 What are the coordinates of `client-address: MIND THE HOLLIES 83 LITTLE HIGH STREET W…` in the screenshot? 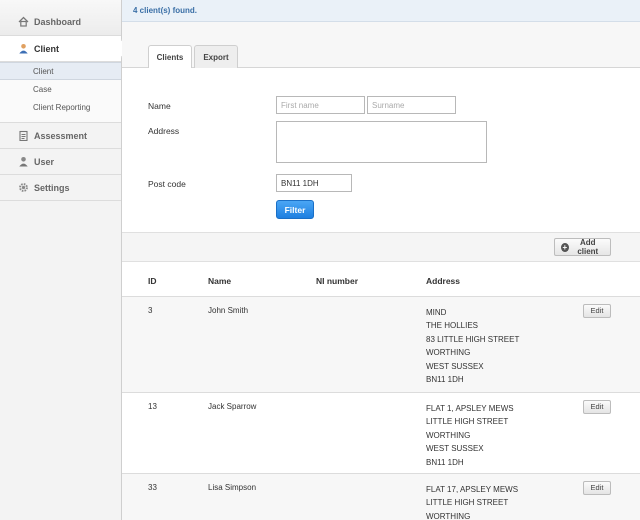 It's located at (504, 344).